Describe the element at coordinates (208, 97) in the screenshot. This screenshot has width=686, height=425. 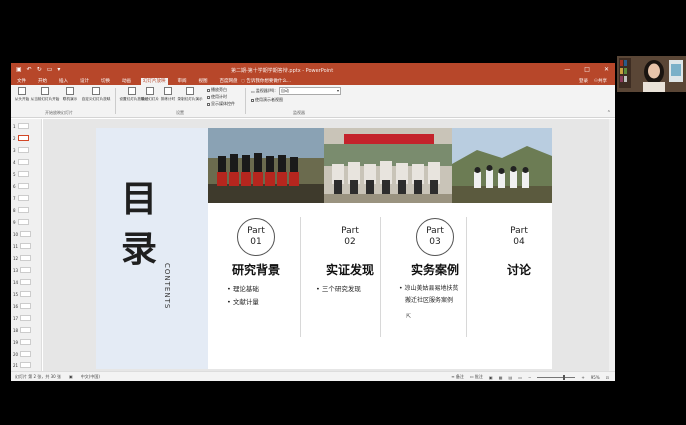
I see `checkbox-box` at that location.